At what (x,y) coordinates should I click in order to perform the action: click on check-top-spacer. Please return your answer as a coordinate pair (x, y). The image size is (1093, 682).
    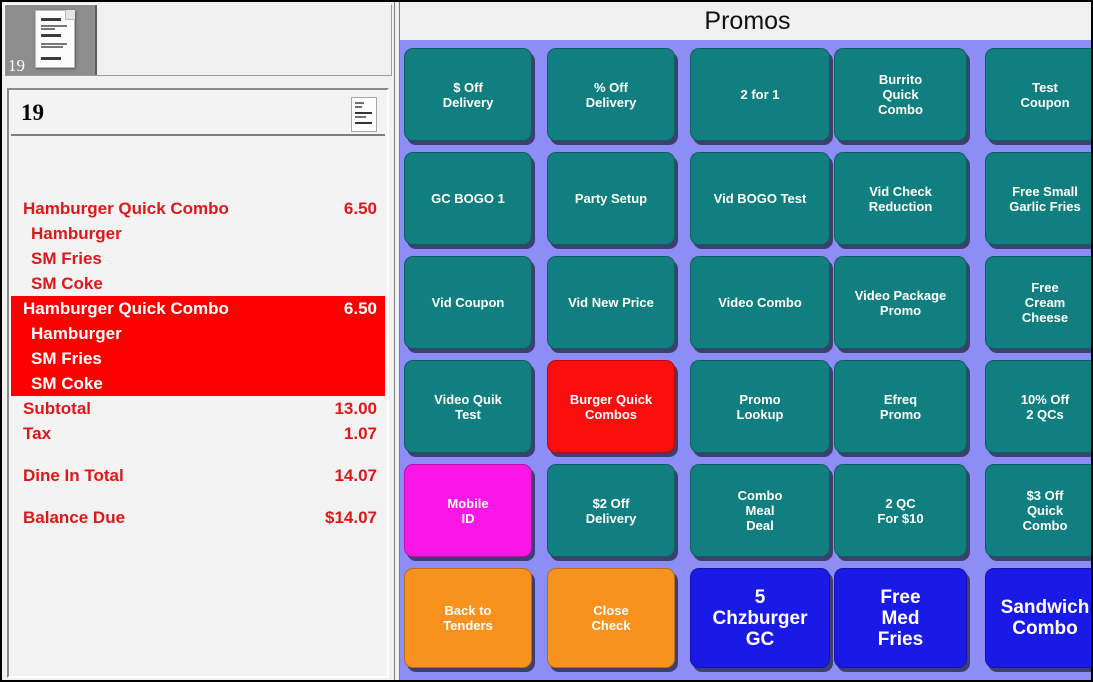
    Looking at the image, I should click on (198, 167).